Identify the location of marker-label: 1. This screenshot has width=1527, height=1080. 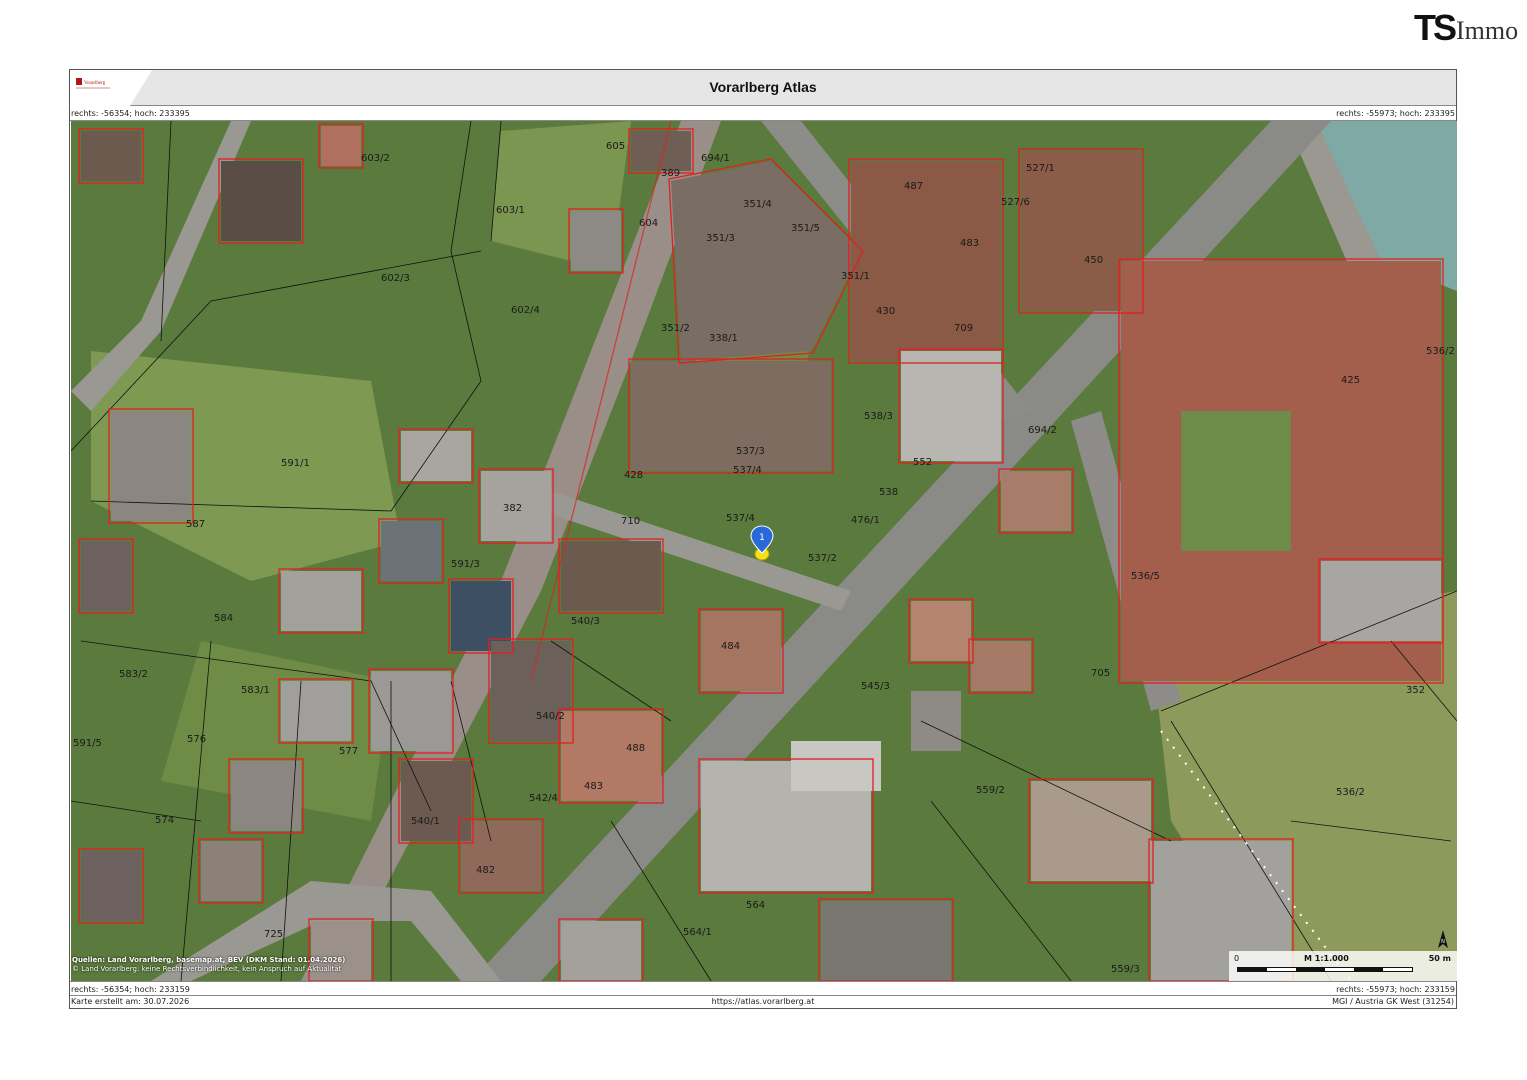
(762, 538).